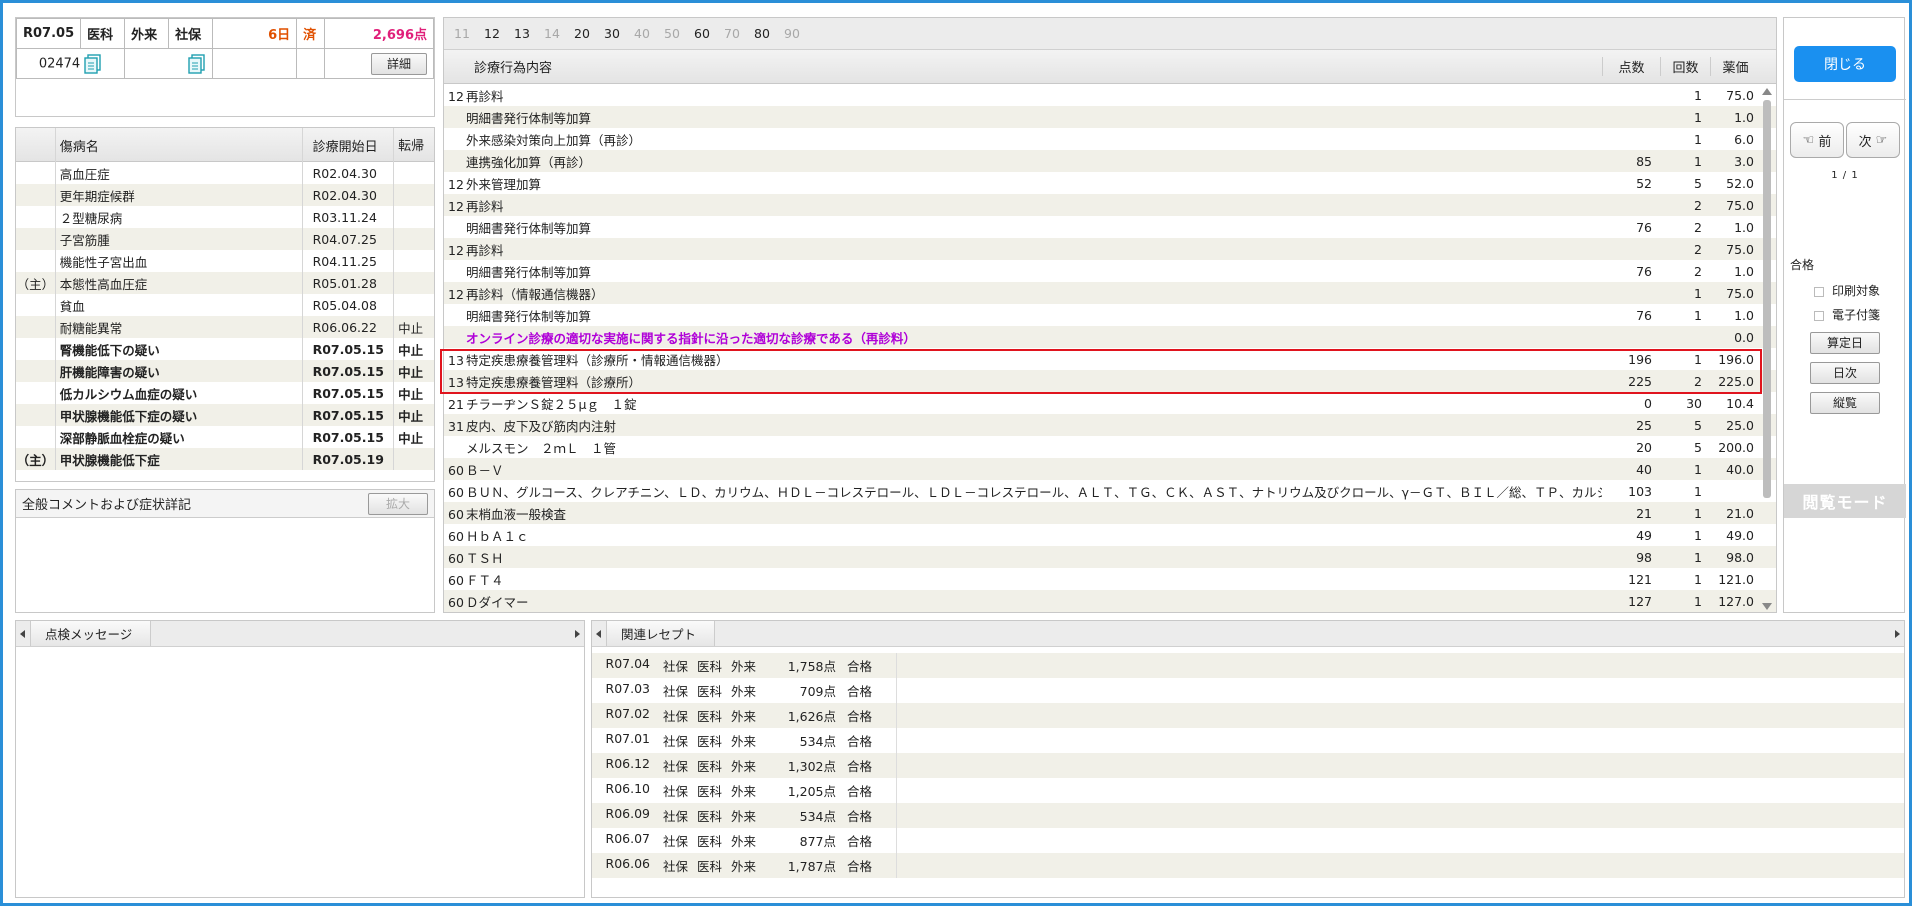 This screenshot has height=906, width=1912. I want to click on detail-button: 詳細, so click(399, 63).